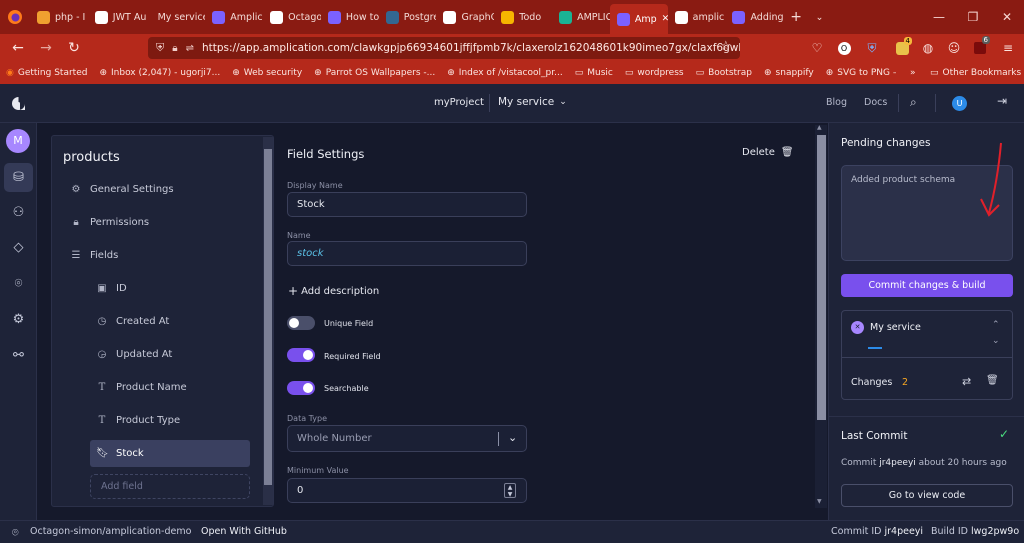  What do you see at coordinates (594, 73) in the screenshot?
I see `bookmark-item: ▭ Music` at bounding box center [594, 73].